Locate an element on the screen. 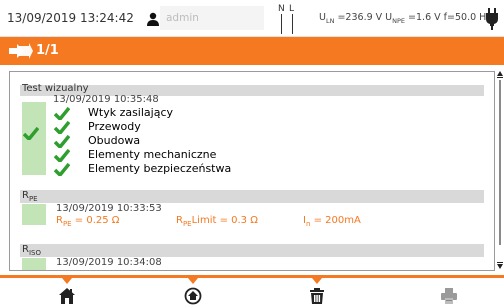  home-button is located at coordinates (67, 292).